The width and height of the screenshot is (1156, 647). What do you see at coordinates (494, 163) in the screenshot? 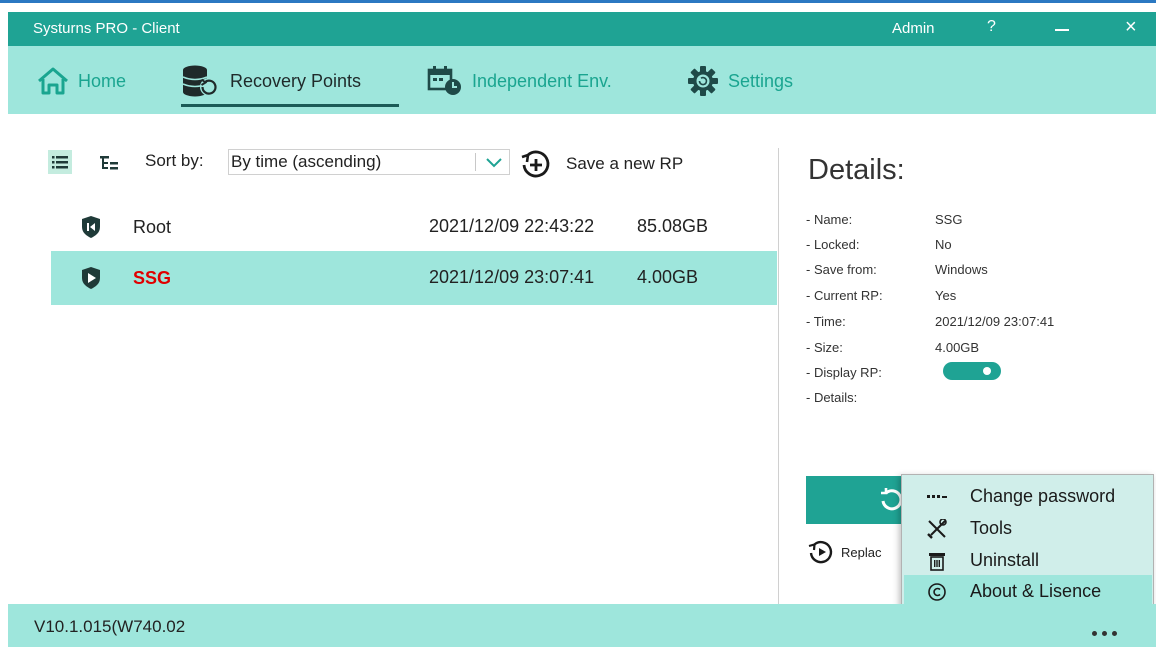
I see `chevron-down-icon` at bounding box center [494, 163].